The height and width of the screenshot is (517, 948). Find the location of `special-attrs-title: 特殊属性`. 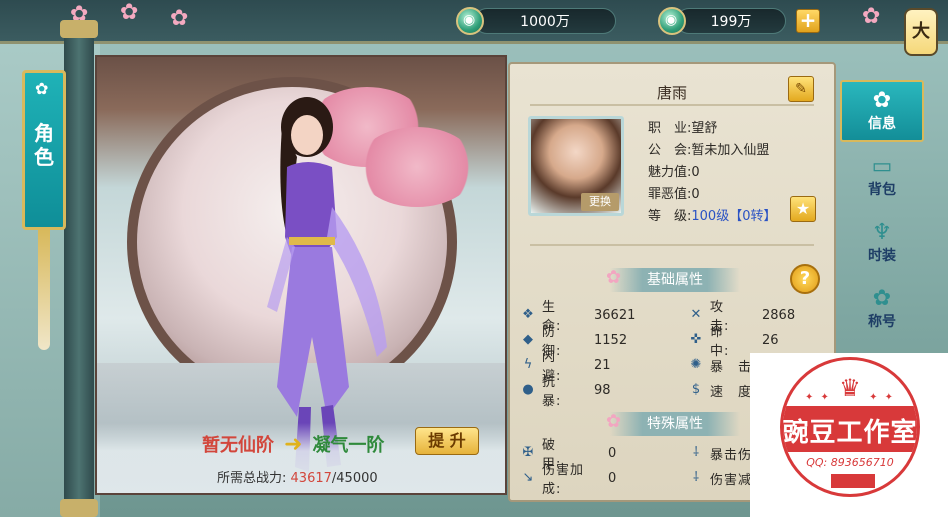

special-attrs-title: 特殊属性 is located at coordinates (675, 424).